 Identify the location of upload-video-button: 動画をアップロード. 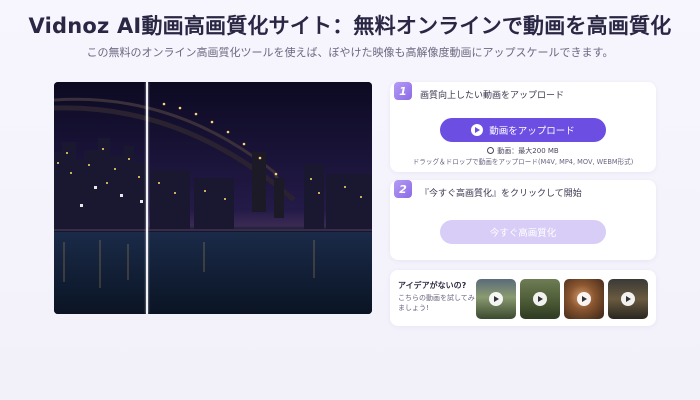
(523, 130).